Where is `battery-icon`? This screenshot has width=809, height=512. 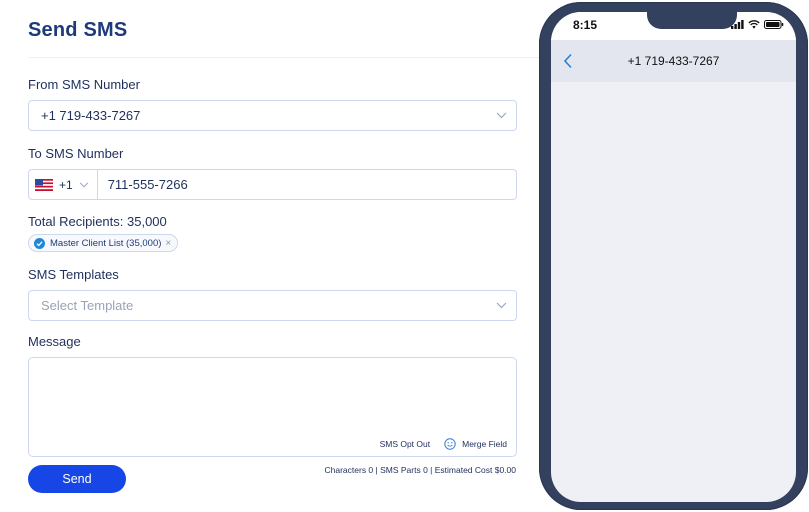
battery-icon is located at coordinates (774, 24).